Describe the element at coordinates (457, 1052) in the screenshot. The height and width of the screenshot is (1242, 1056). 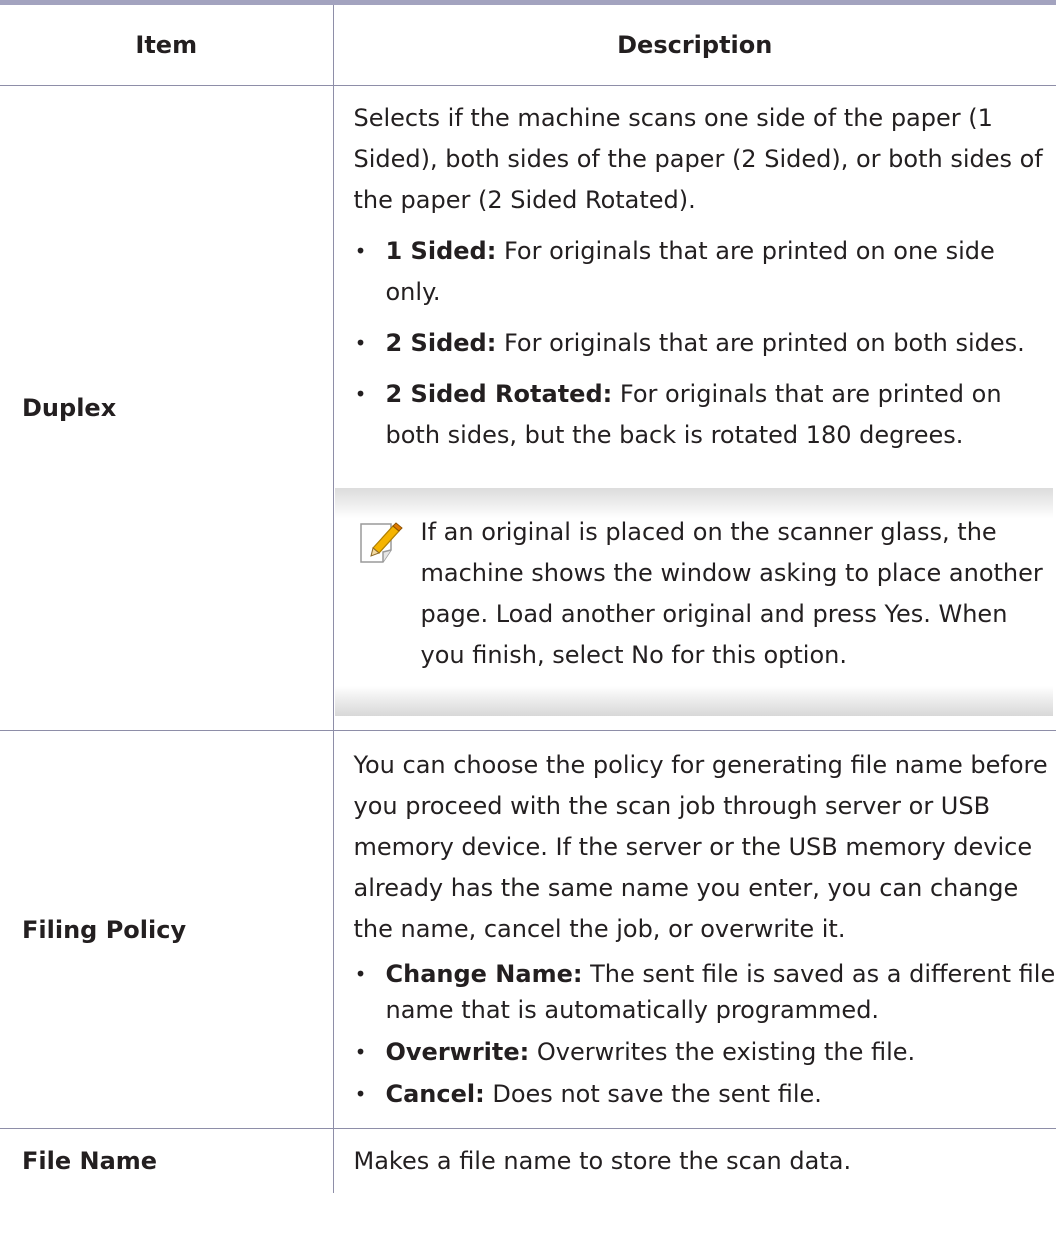
I see `option-term: Overwrite:` at that location.